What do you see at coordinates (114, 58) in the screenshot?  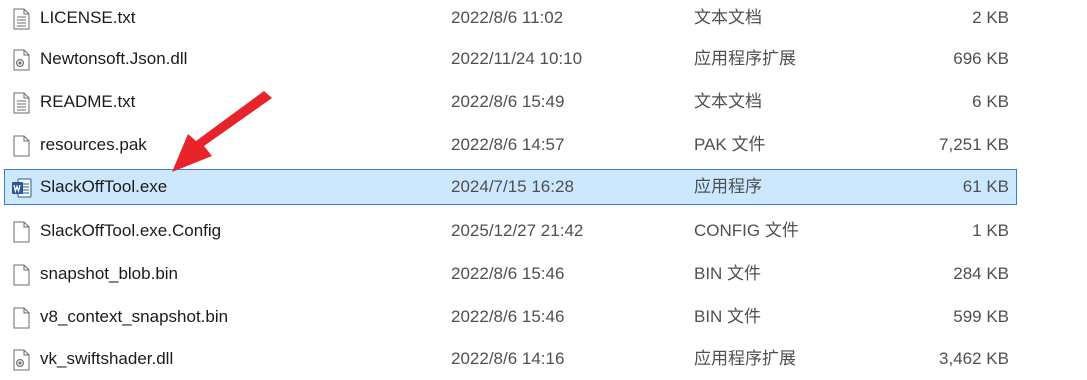 I see `file-name: Newtonsoft.Json.dll` at bounding box center [114, 58].